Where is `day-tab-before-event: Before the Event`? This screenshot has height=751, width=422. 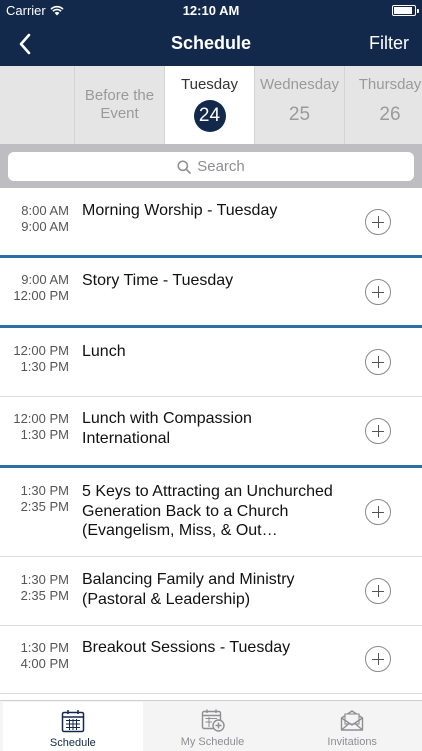 day-tab-before-event: Before the Event is located at coordinates (119, 105).